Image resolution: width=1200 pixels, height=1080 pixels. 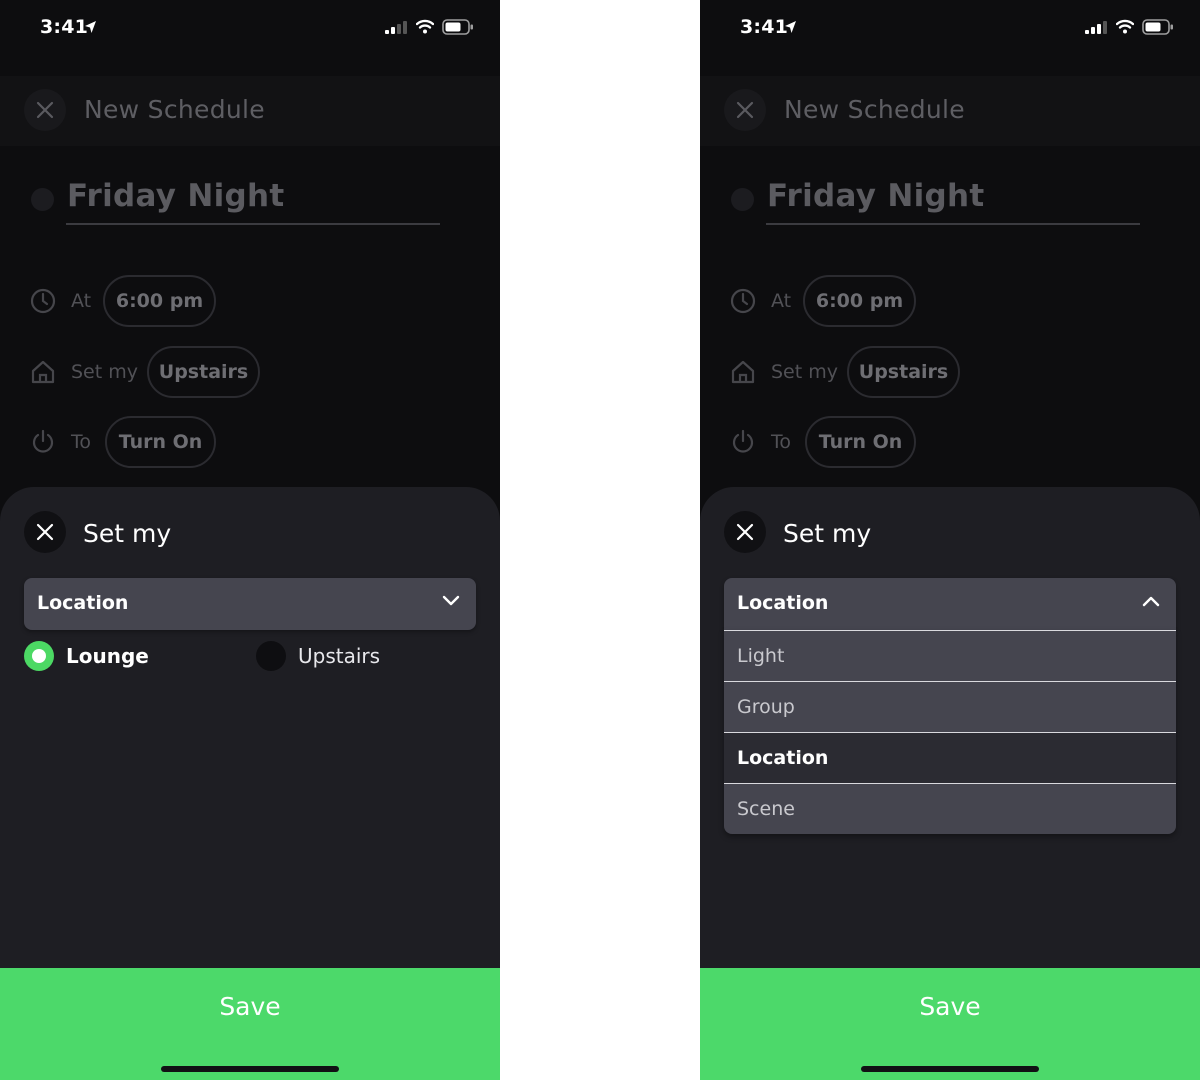 I want to click on dropdown-option-light: Light, so click(x=950, y=655).